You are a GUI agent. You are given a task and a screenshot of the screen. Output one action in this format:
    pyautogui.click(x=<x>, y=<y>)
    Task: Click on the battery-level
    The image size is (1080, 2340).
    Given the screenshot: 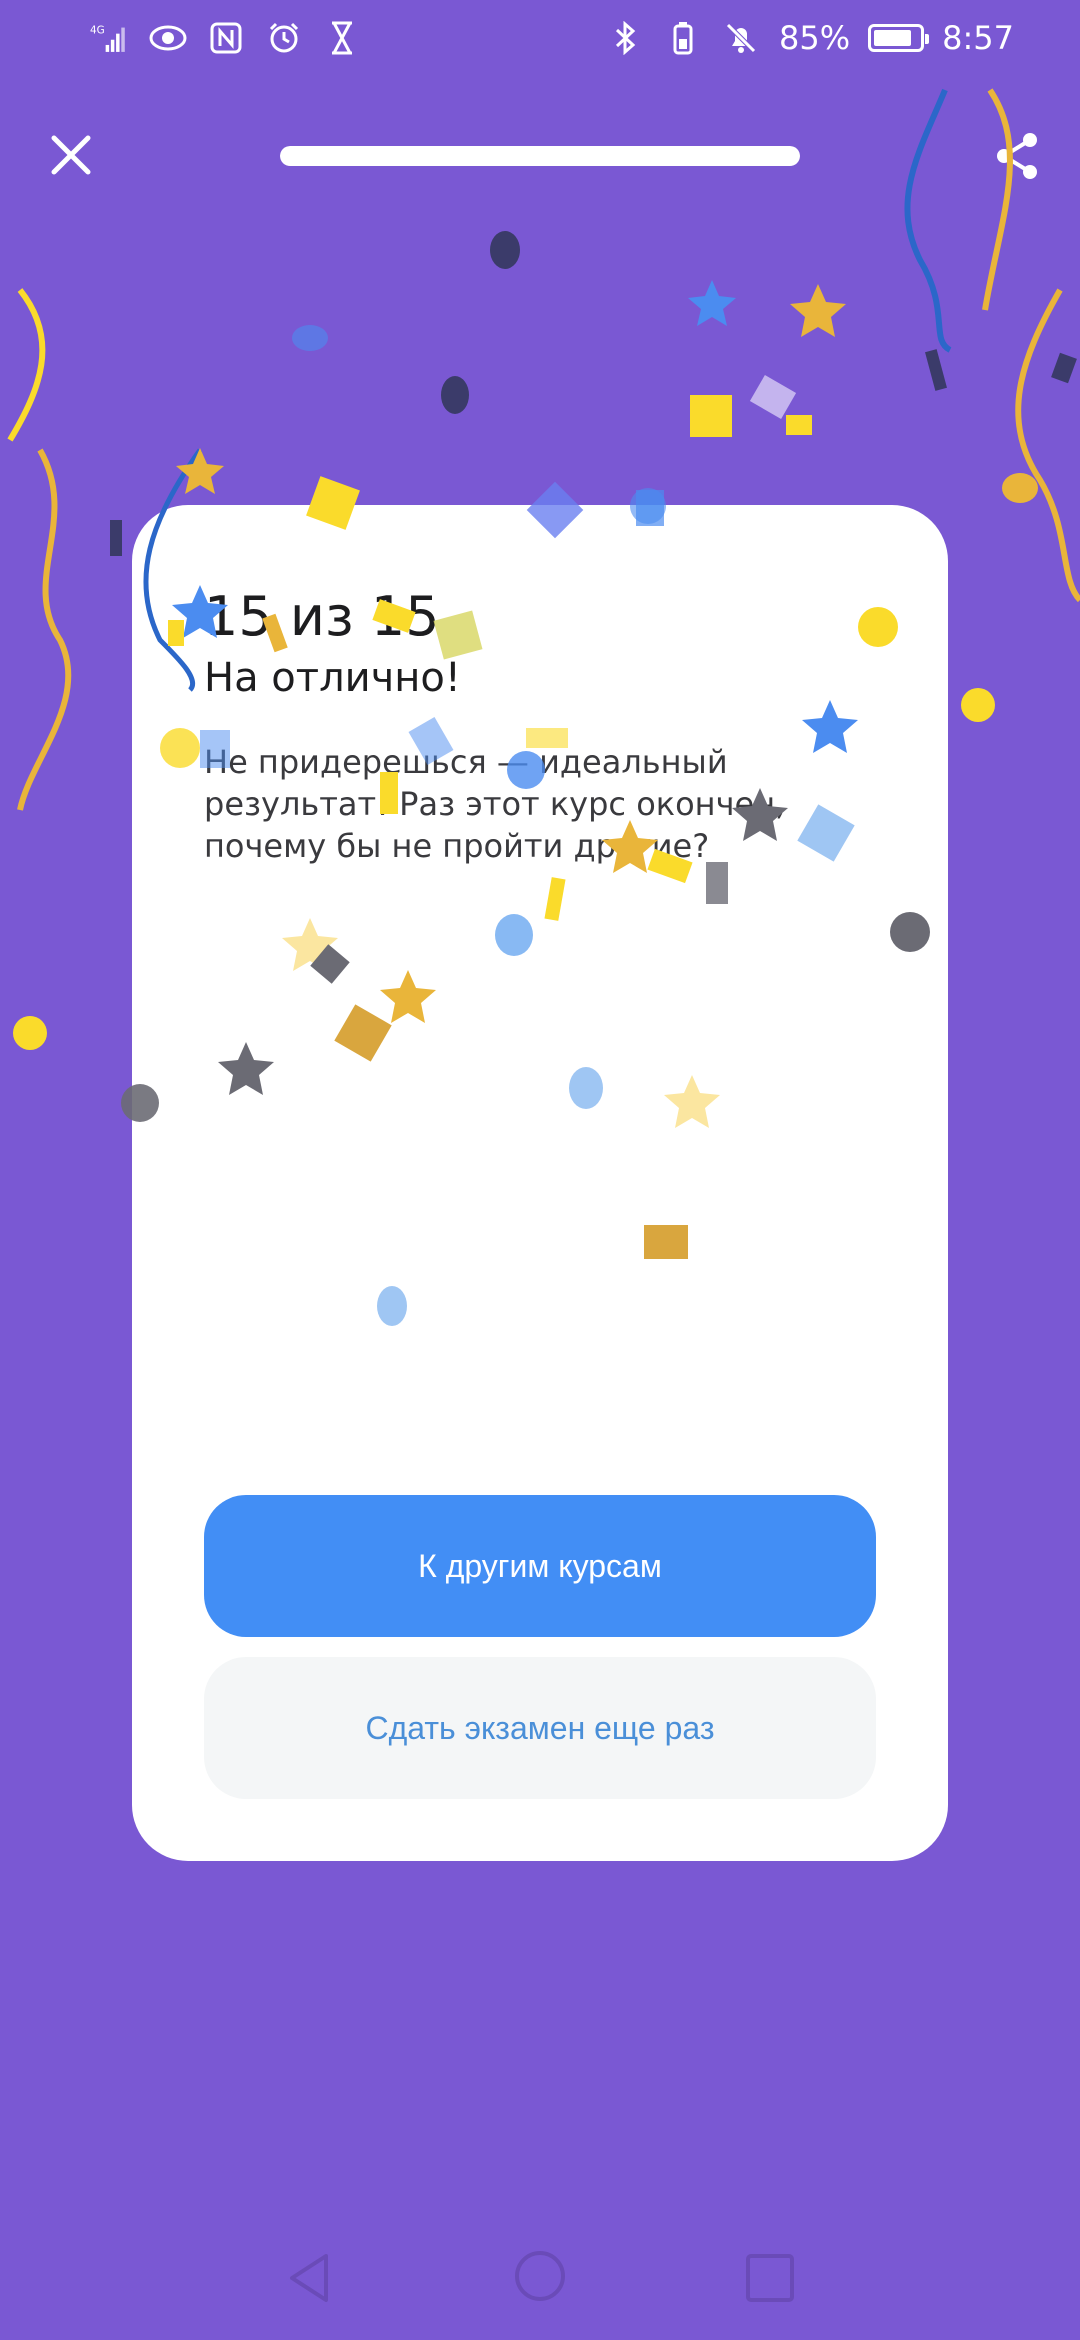 What is the action you would take?
    pyautogui.click(x=892, y=38)
    